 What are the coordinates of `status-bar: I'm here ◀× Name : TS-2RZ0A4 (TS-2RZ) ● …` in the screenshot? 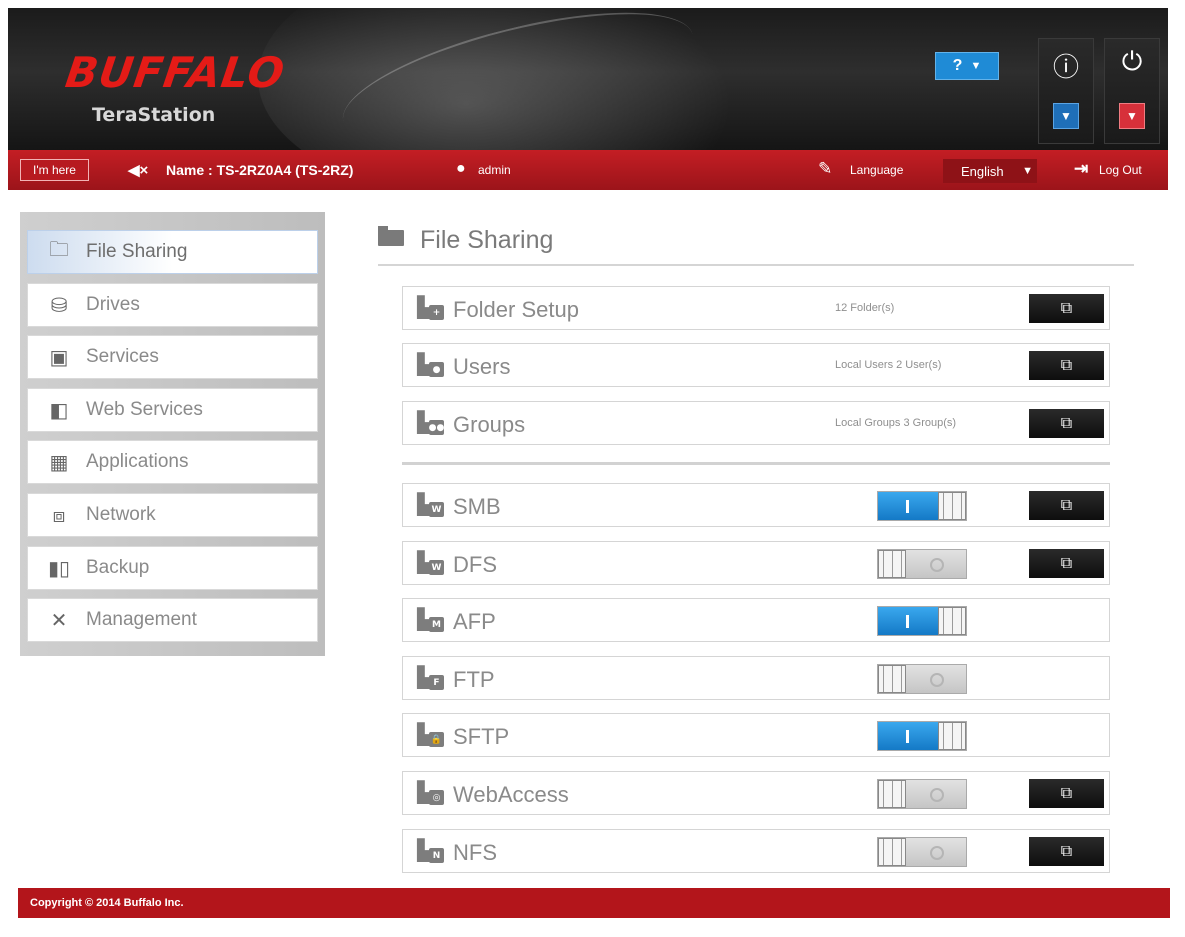 It's located at (588, 170).